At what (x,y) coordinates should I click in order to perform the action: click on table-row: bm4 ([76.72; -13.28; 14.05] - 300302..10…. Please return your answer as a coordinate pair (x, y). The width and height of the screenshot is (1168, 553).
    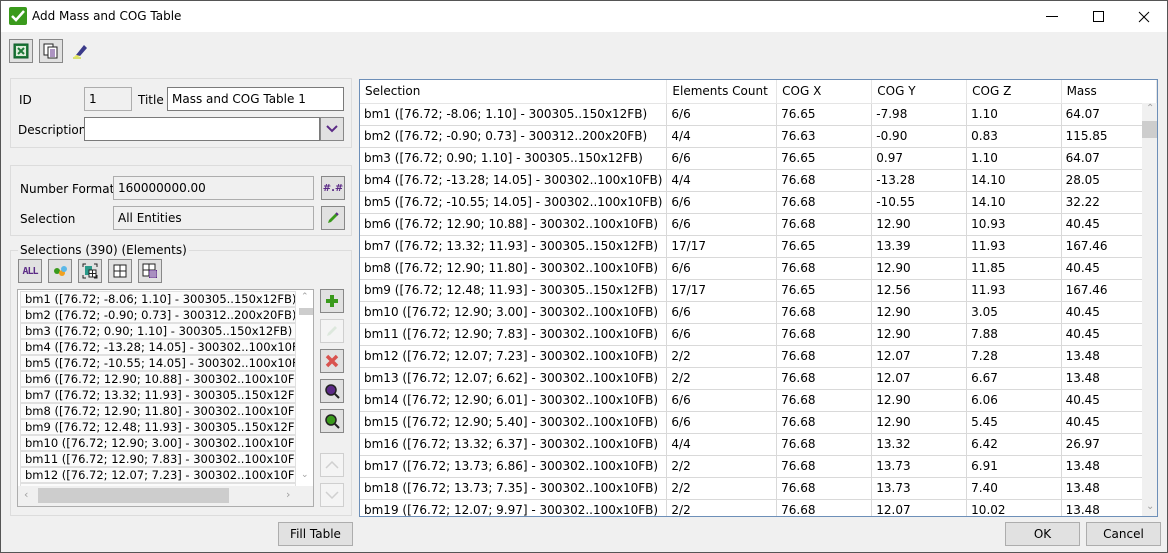
    Looking at the image, I should click on (758, 180).